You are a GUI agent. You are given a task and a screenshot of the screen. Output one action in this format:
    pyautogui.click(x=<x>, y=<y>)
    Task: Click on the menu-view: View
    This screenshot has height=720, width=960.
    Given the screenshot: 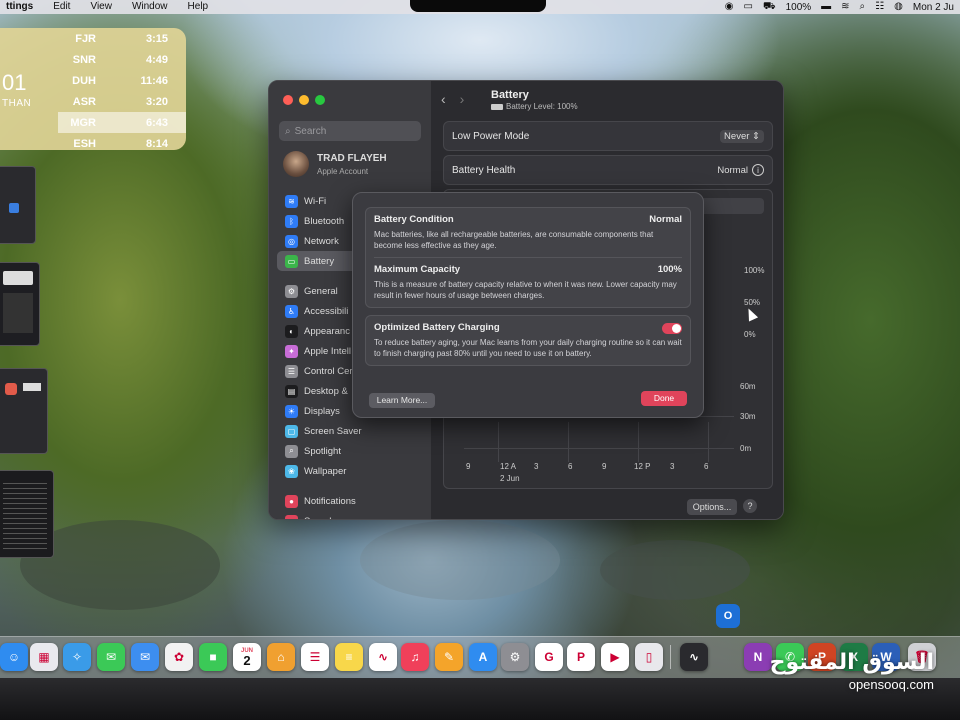 What is the action you would take?
    pyautogui.click(x=101, y=7)
    